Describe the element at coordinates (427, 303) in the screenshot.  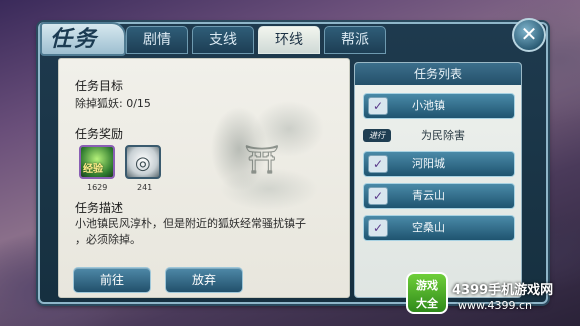
I see `watermark-logo-line2: 大全` at that location.